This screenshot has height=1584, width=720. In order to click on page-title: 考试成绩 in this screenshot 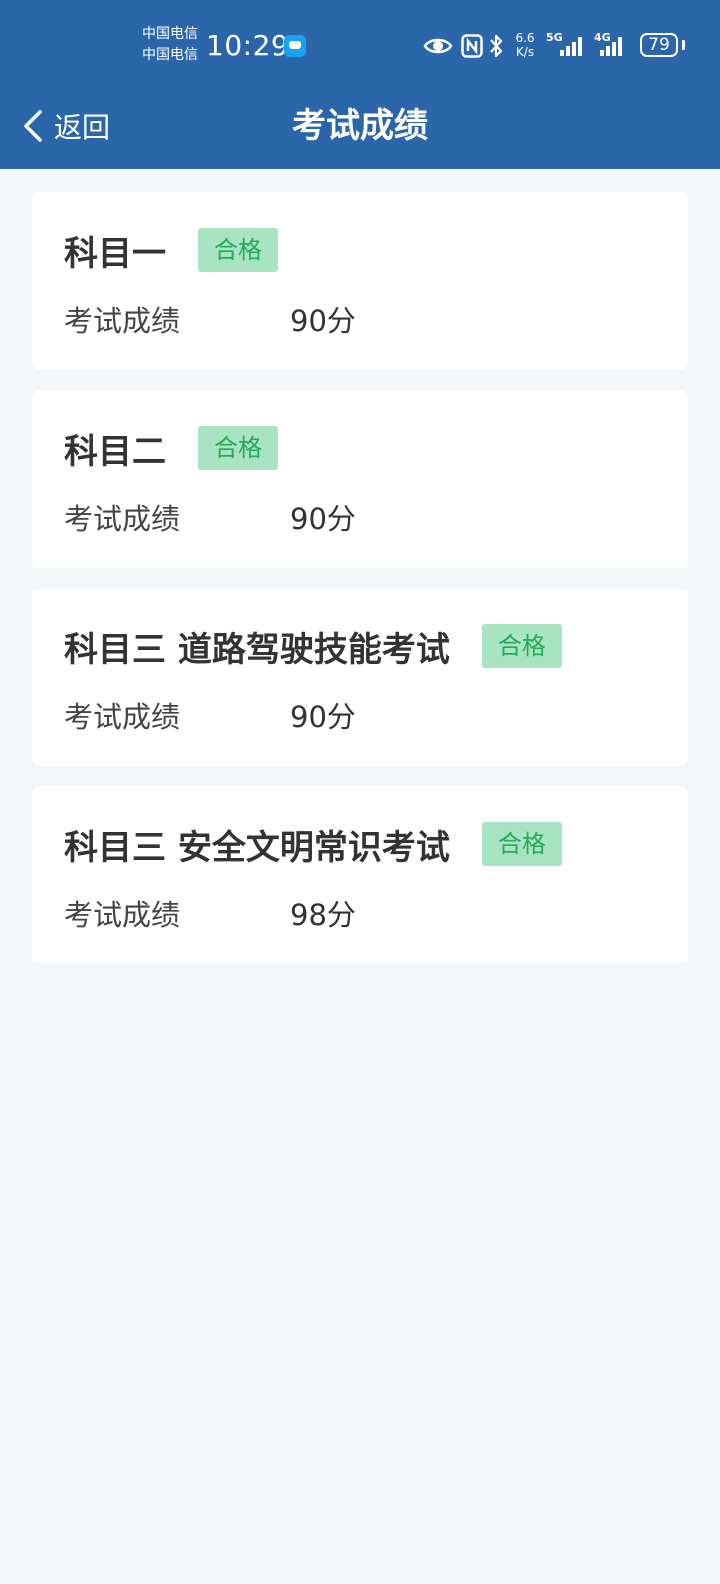, I will do `click(360, 126)`.